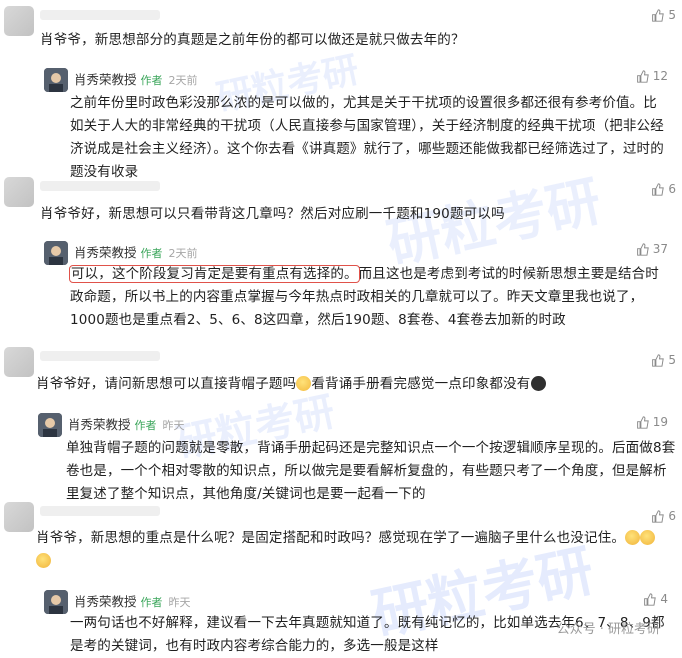 This screenshot has height=658, width=682. What do you see at coordinates (252, 40) in the screenshot?
I see `comment-text: 肖爷爷，新思想部分的真题是之前年份的都可以做还是就只做去年的？` at bounding box center [252, 40].